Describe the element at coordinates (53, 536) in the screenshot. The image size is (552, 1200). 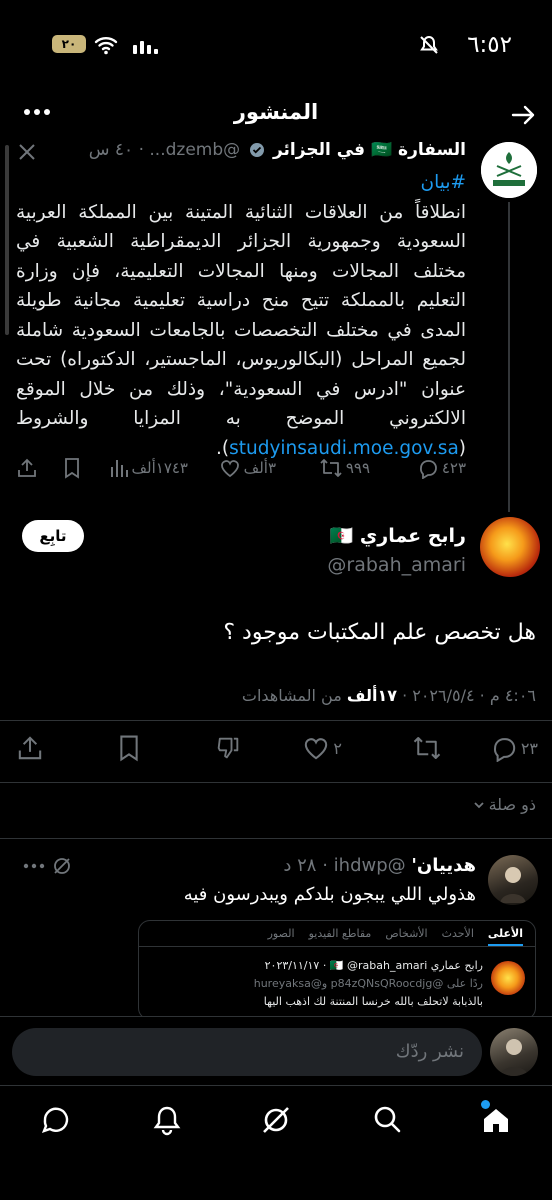
I see `follow-button: تابِع` at that location.